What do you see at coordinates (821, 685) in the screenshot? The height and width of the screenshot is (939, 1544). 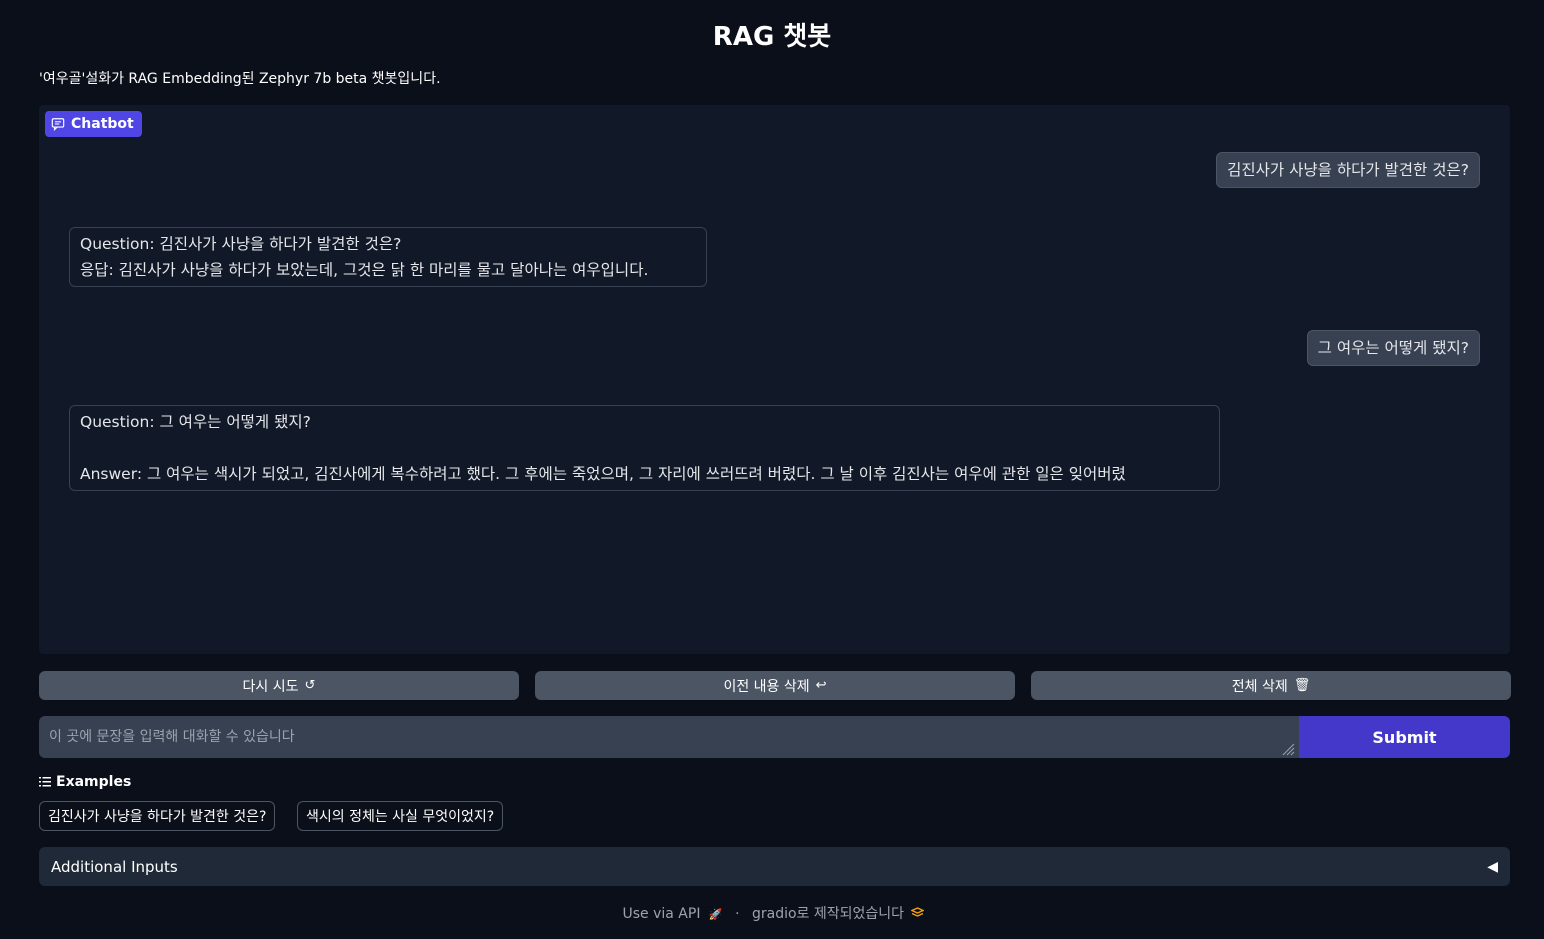 I see `undo-icon: ↩` at bounding box center [821, 685].